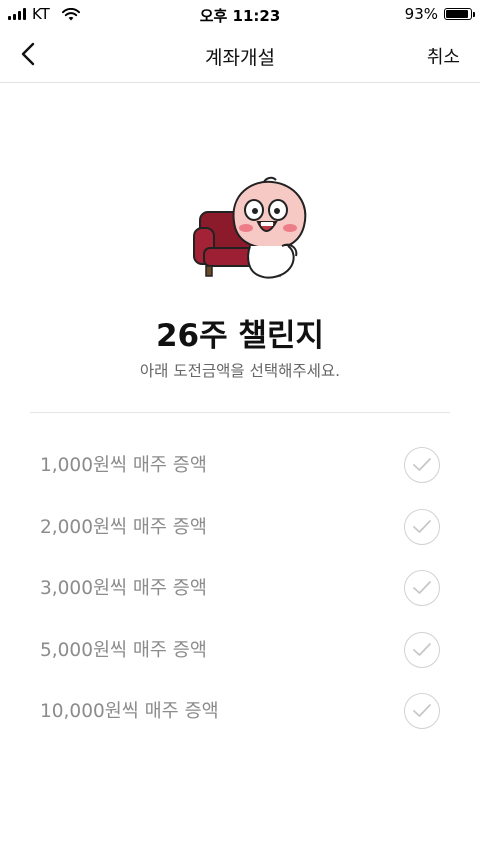  I want to click on status-bar: KT 오후 11:23 93%, so click(240, 14).